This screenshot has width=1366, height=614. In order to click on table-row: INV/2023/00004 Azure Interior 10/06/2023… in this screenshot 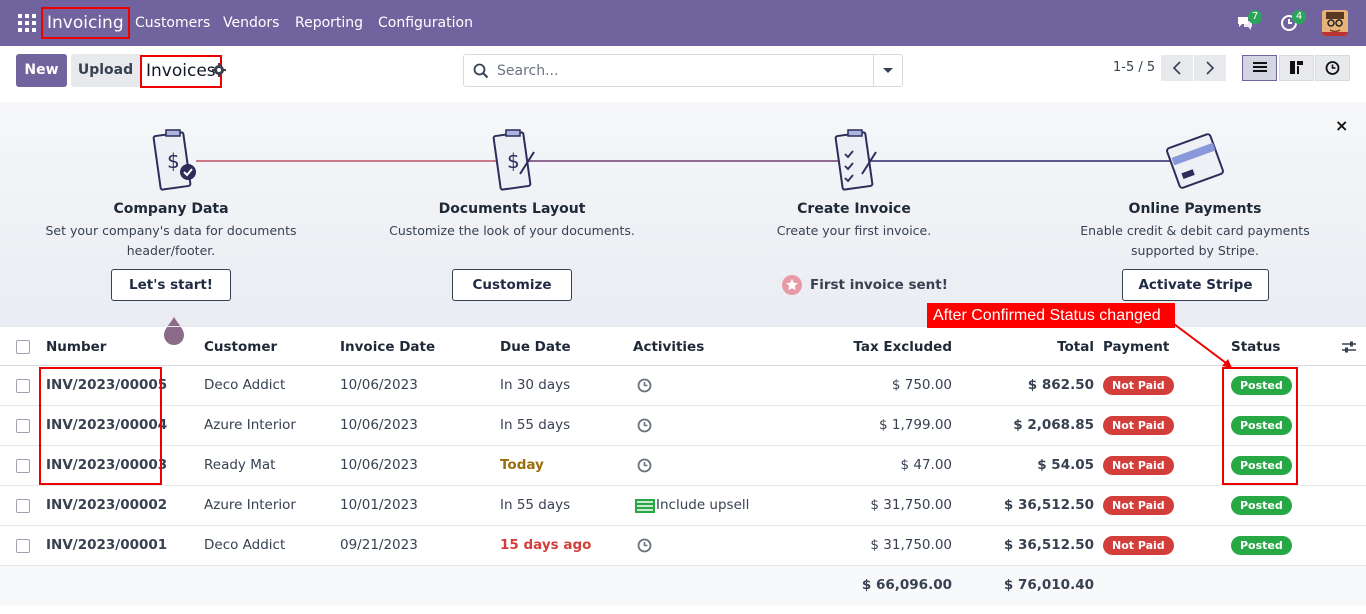, I will do `click(683, 426)`.